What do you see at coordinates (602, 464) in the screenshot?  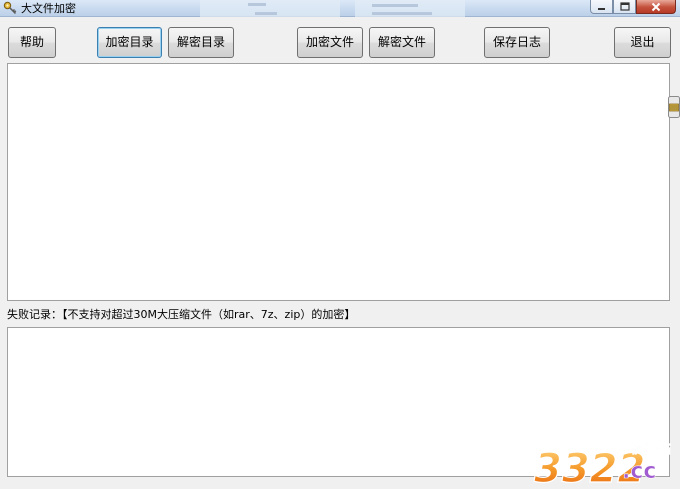 I see `watermark-logo-icon: 3322 软件站 .cc` at bounding box center [602, 464].